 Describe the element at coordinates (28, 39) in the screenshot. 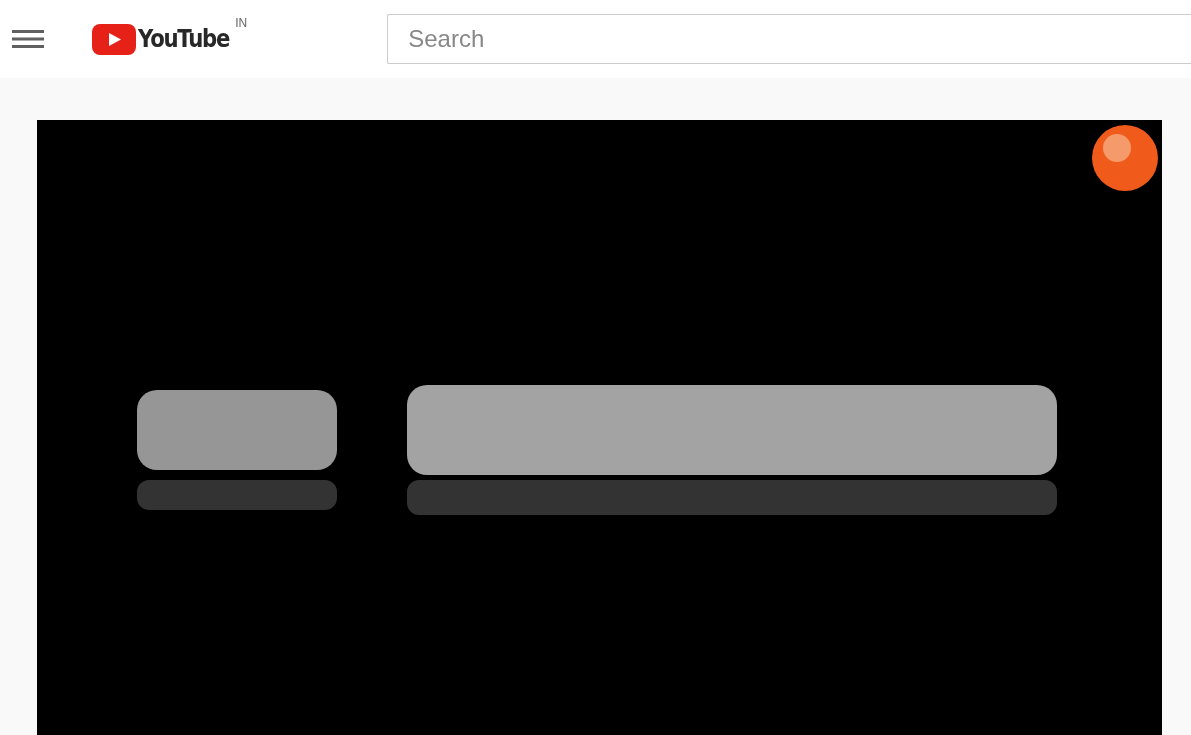

I see `menu-icon` at that location.